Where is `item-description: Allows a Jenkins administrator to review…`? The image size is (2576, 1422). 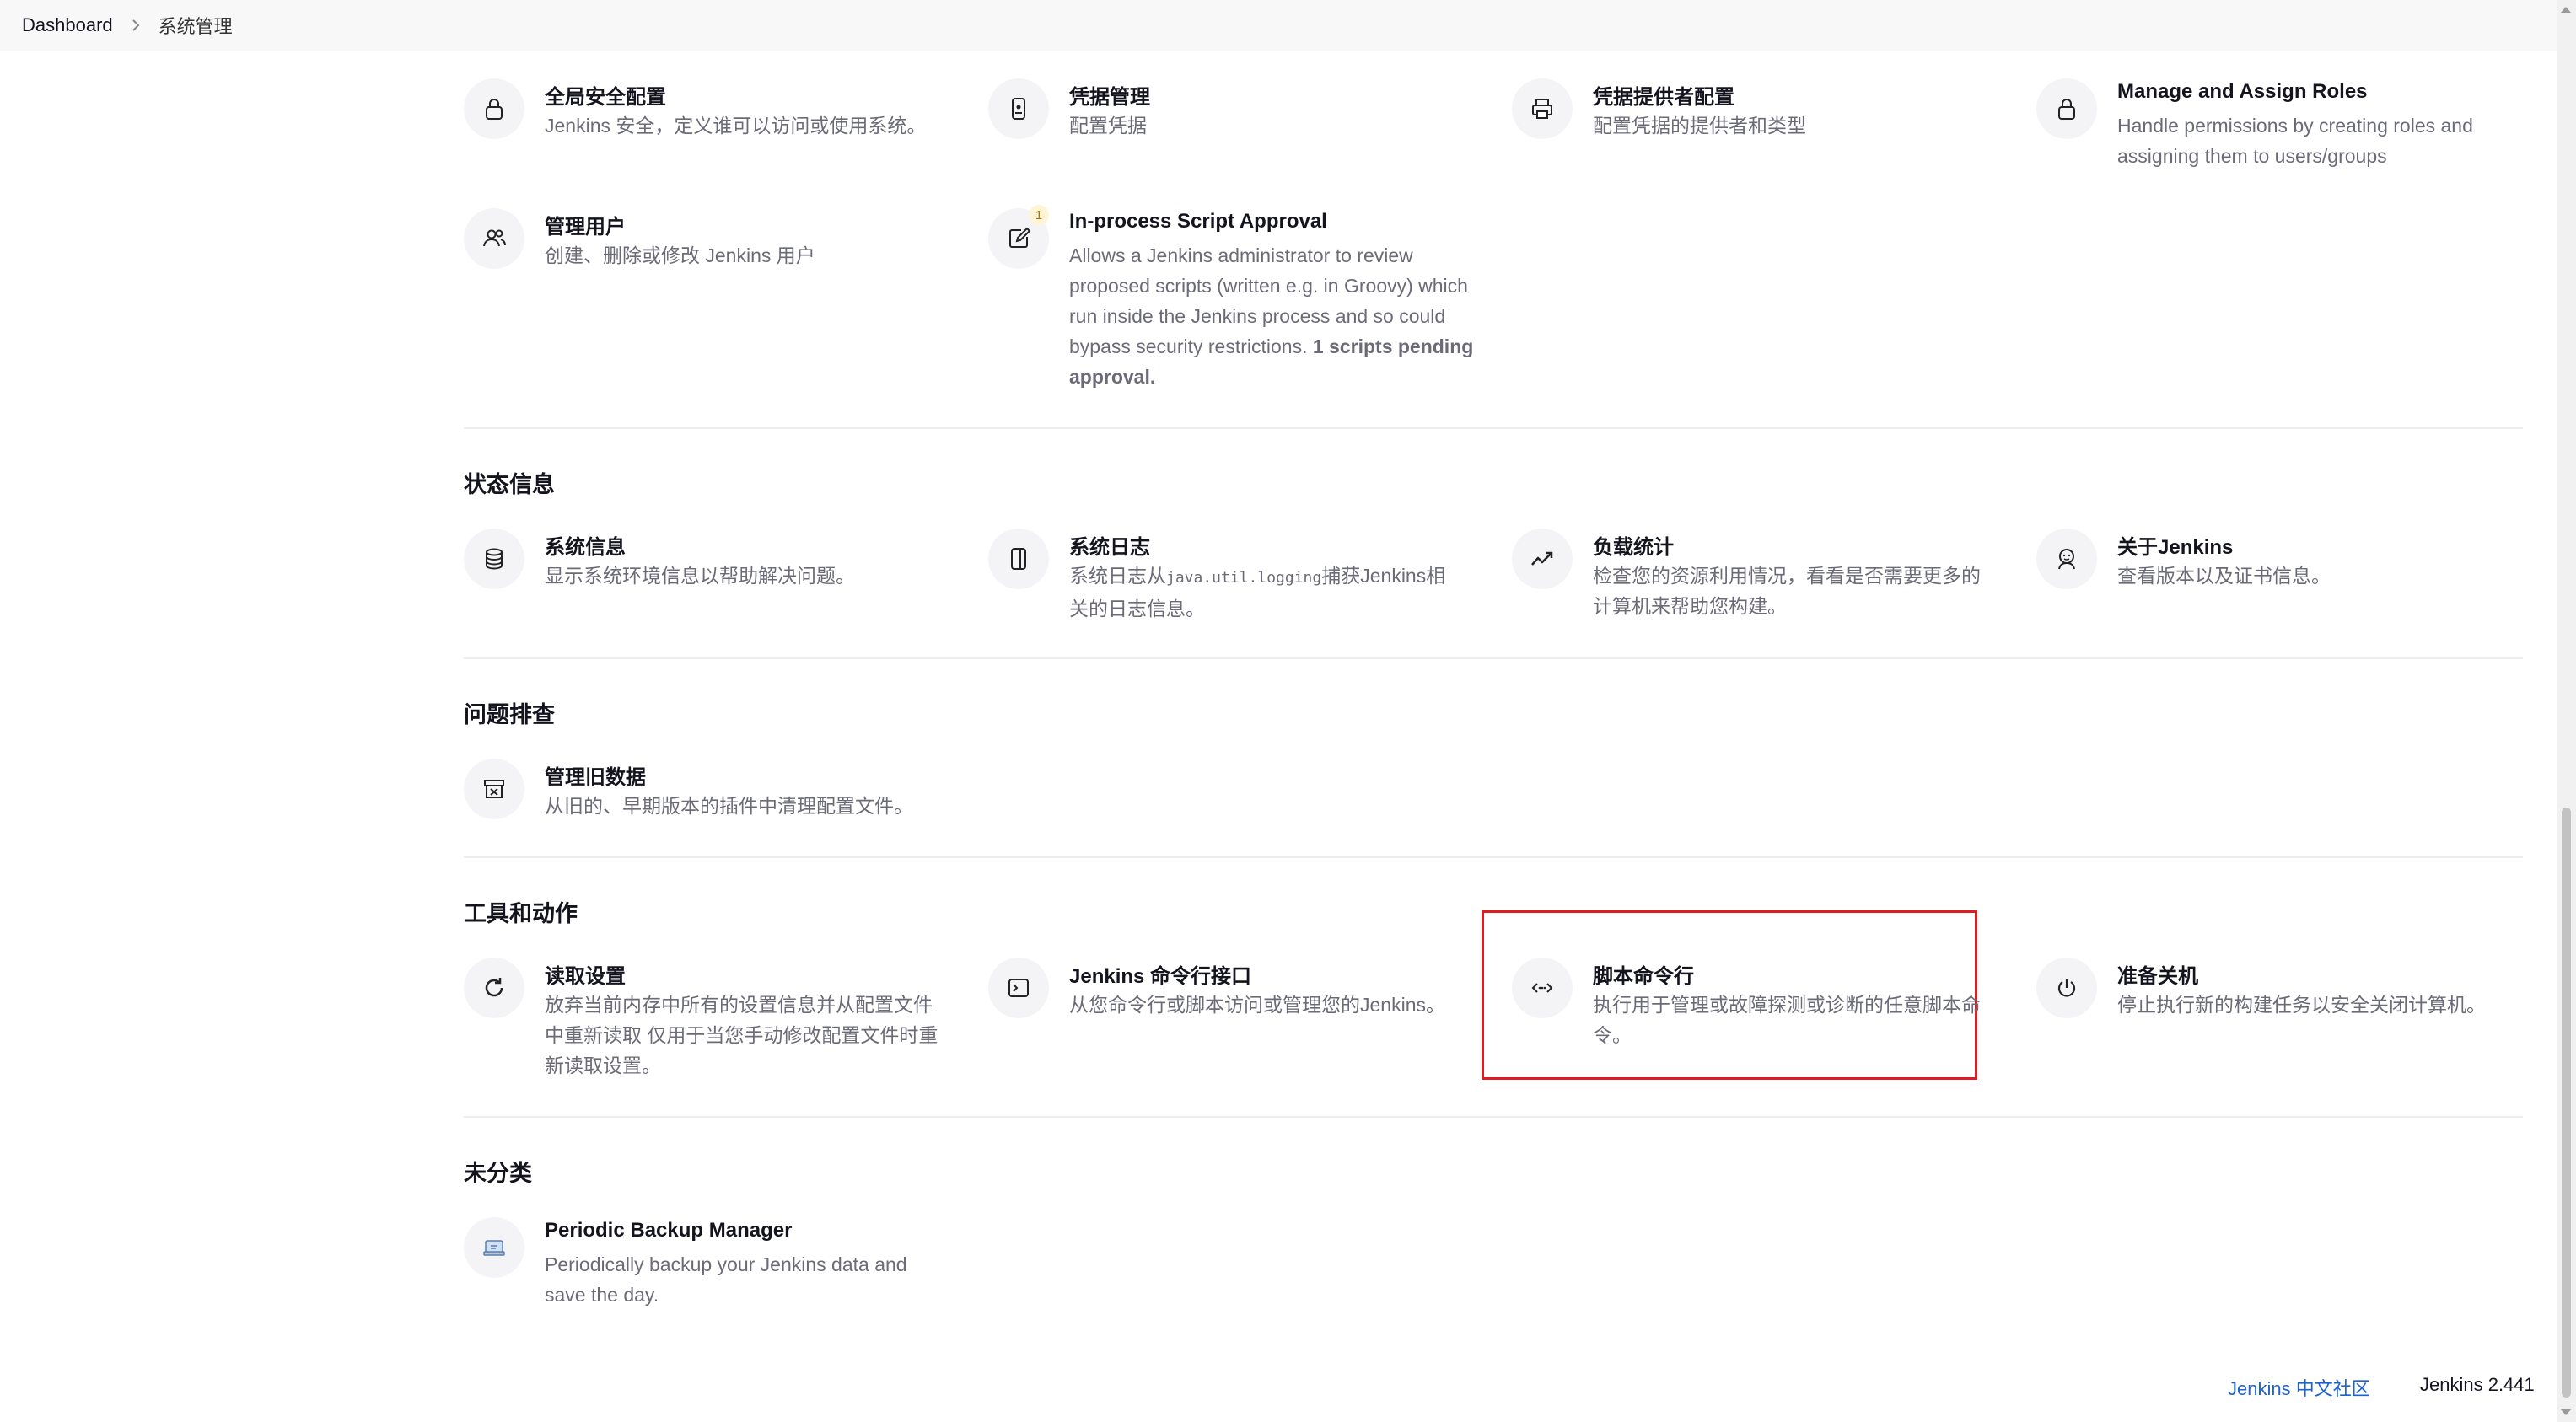
item-description: Allows a Jenkins administrator to review… is located at coordinates (1271, 316).